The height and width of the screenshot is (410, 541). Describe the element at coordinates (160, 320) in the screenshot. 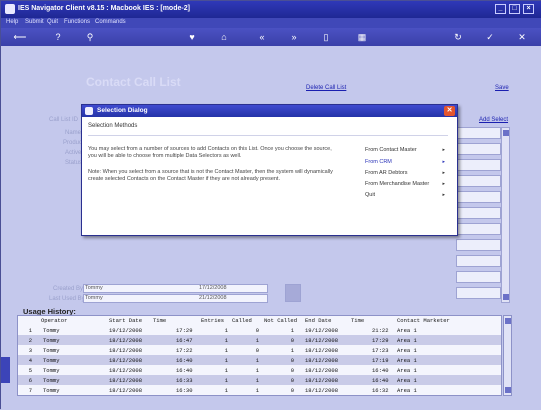

I see `col-time: Time` at that location.